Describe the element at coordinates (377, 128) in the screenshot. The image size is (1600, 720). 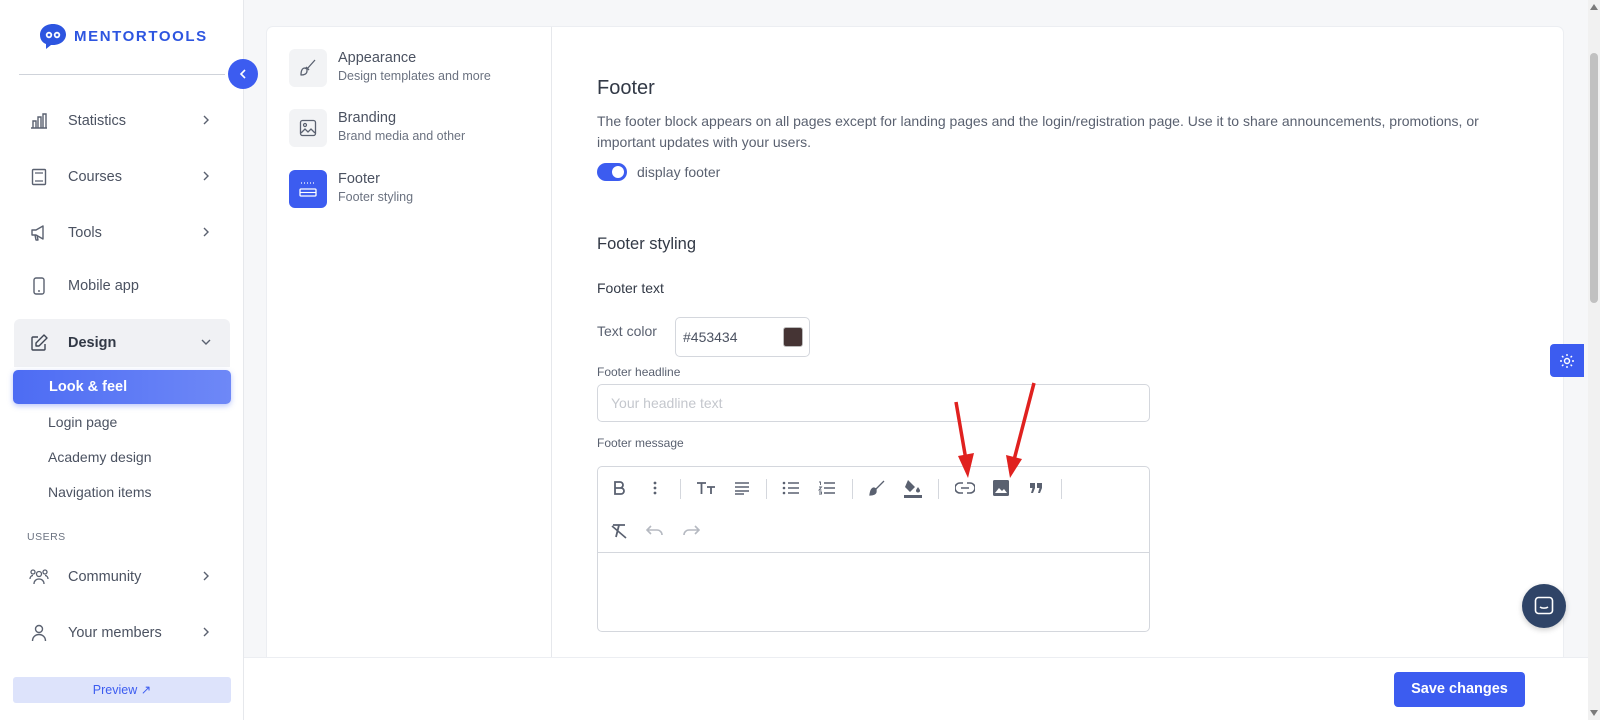
I see `settings-nav-branding: Branding Brand media and other` at that location.